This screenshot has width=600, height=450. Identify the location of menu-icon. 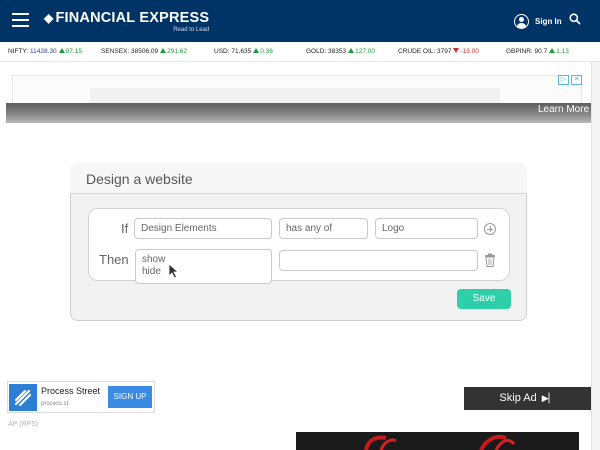
(20, 20).